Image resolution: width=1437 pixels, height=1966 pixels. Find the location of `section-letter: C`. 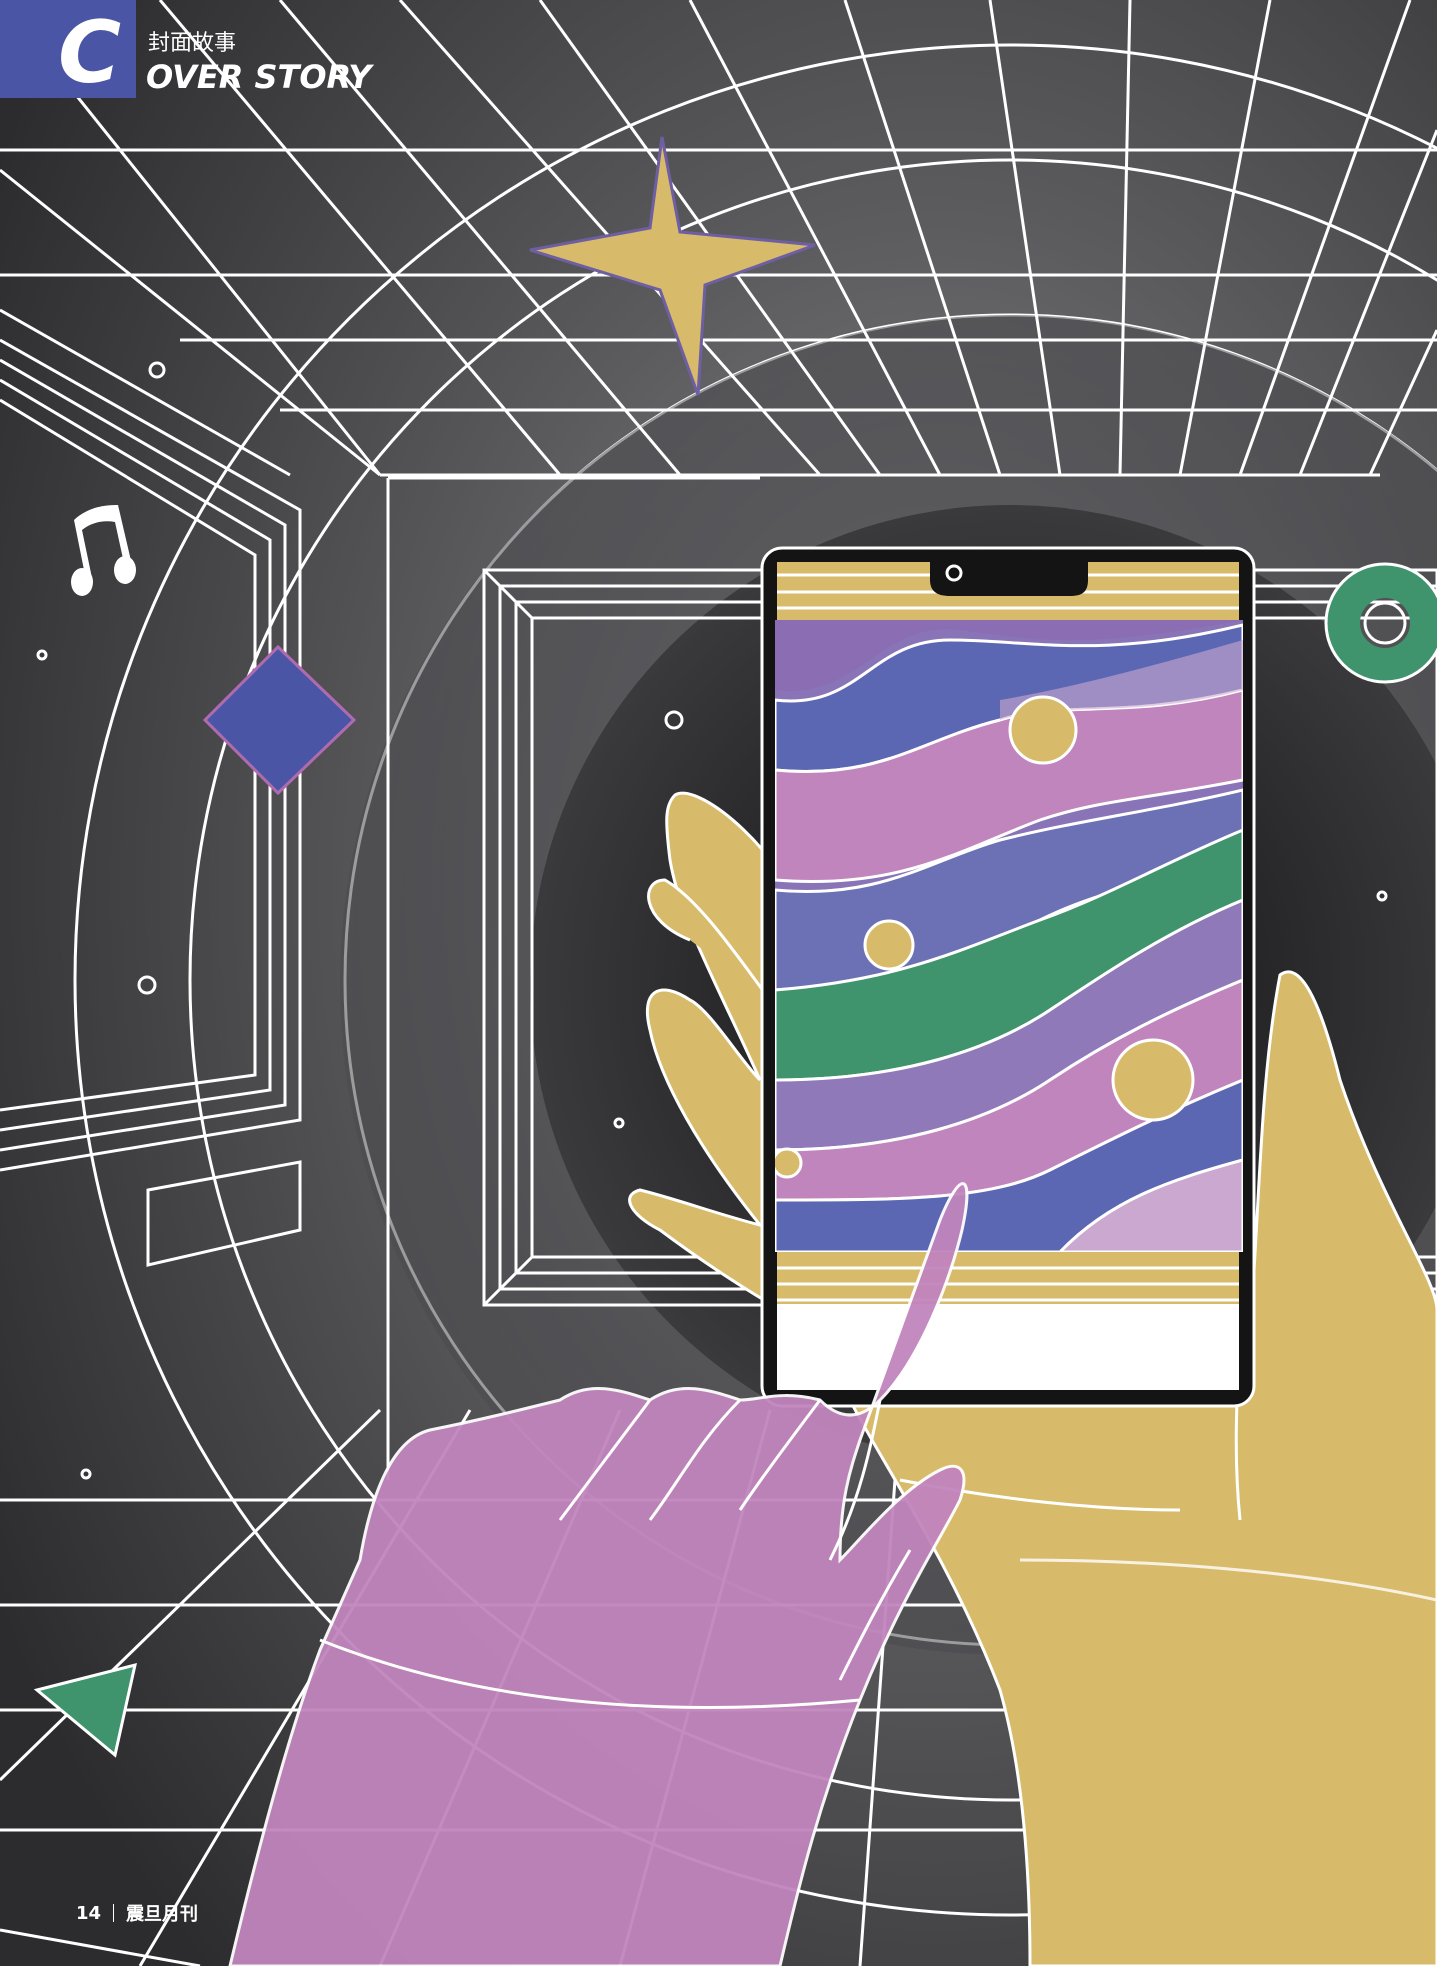

section-letter: C is located at coordinates (90, 53).